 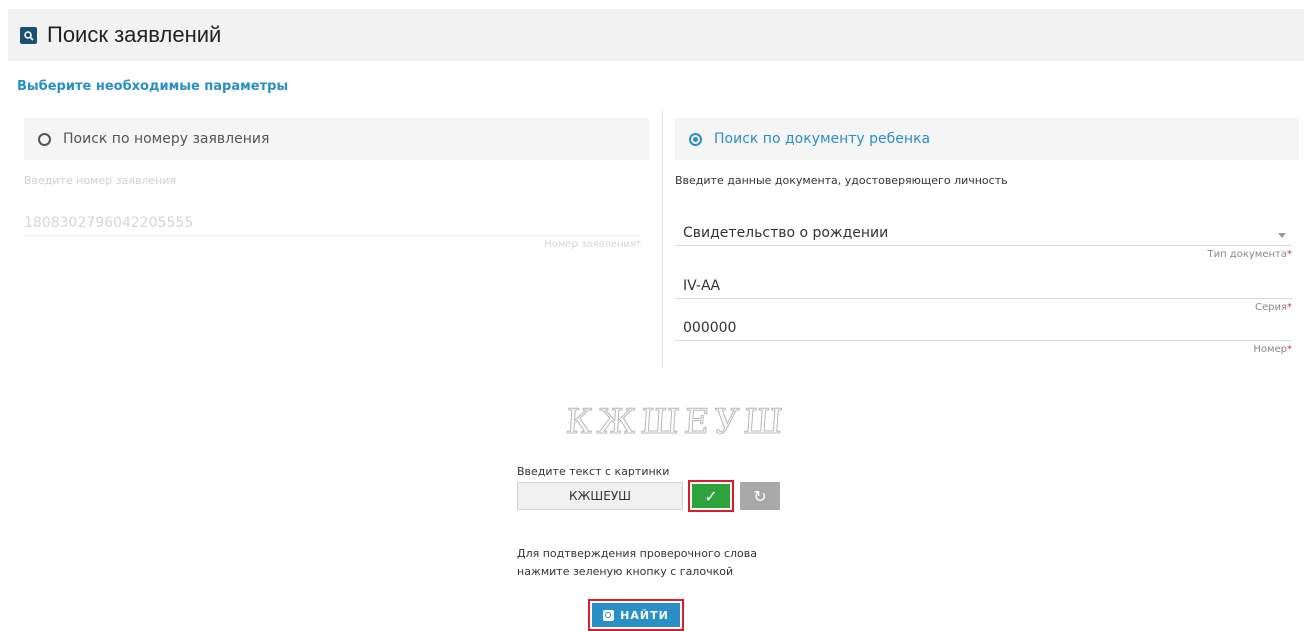 I want to click on search-document-icon, so click(x=28, y=35).